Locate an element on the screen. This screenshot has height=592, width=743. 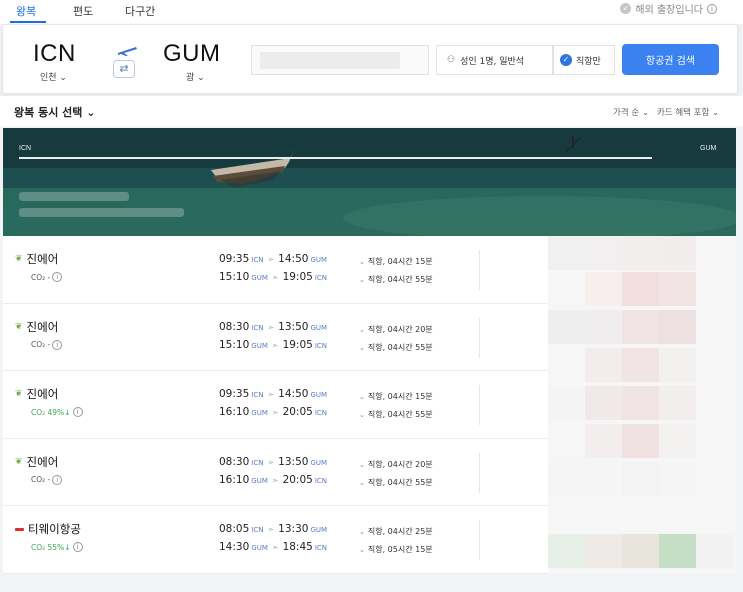
origin-city: 인천 ⌄ is located at coordinates (53, 76).